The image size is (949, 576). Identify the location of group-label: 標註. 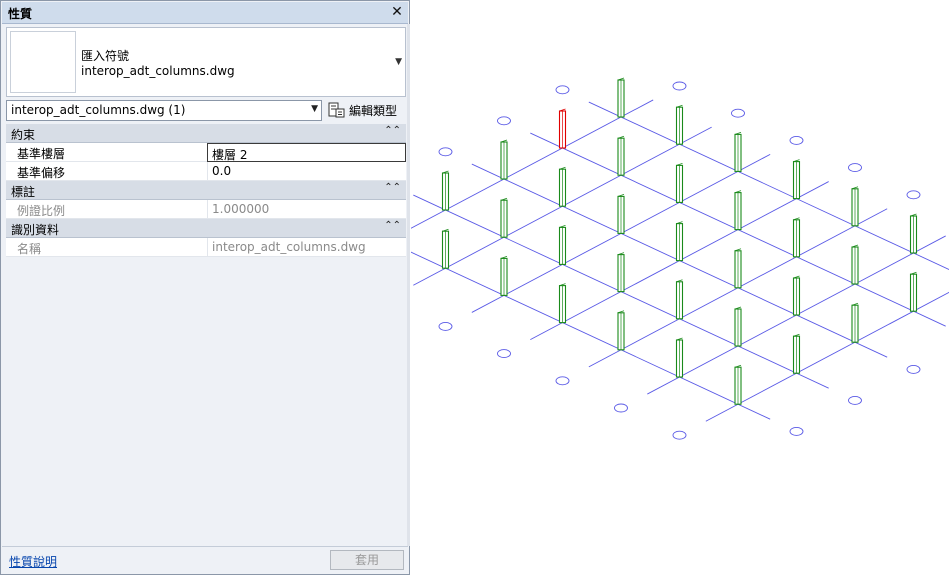
(23, 192).